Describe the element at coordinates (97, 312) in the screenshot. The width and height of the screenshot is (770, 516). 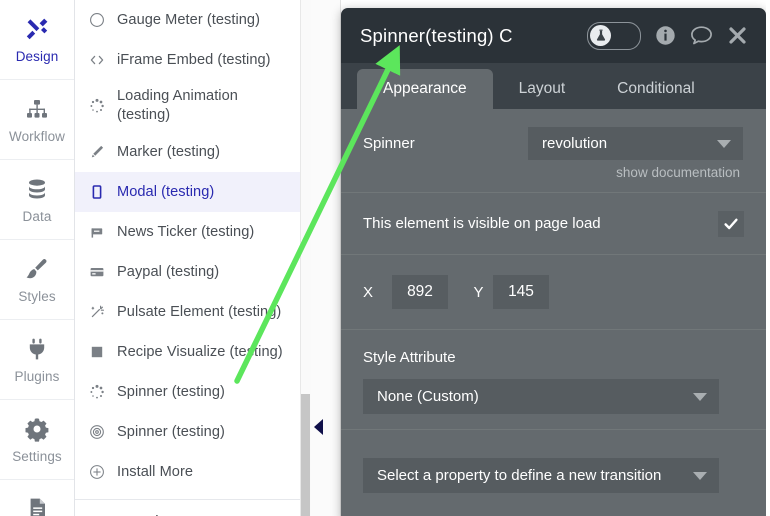
I see `sparkle-wand-icon` at that location.